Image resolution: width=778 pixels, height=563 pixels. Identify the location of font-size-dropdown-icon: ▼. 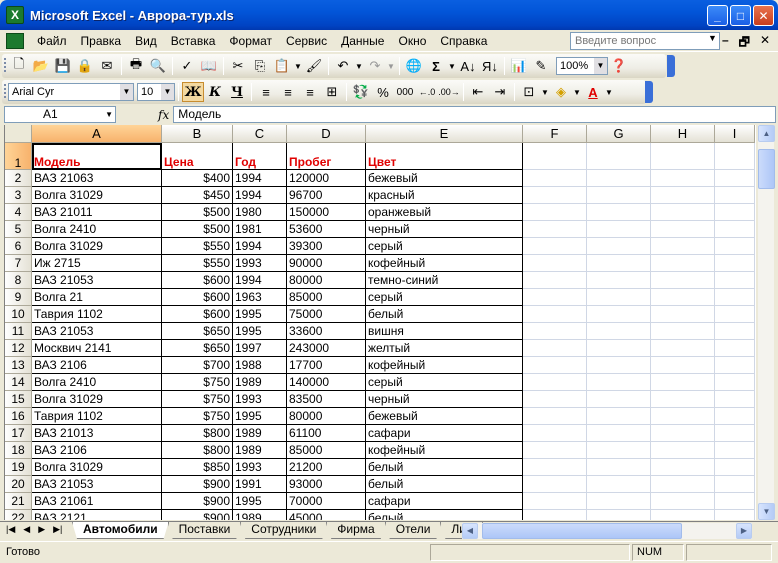
(167, 92).